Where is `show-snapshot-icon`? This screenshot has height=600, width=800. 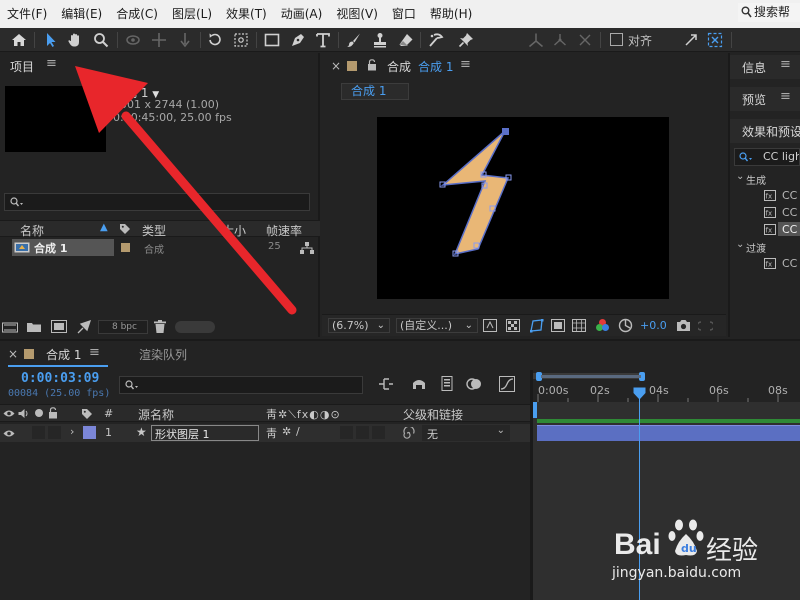
show-snapshot-icon is located at coordinates (705, 325).